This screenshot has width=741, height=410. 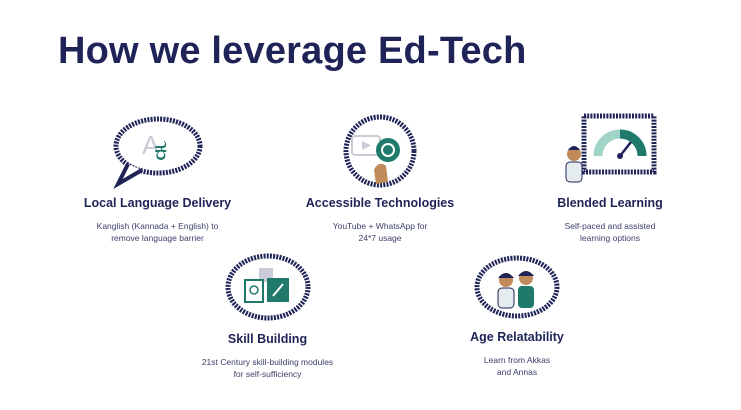 I want to click on page-title: How we leverage Ed-Tech, so click(x=292, y=51).